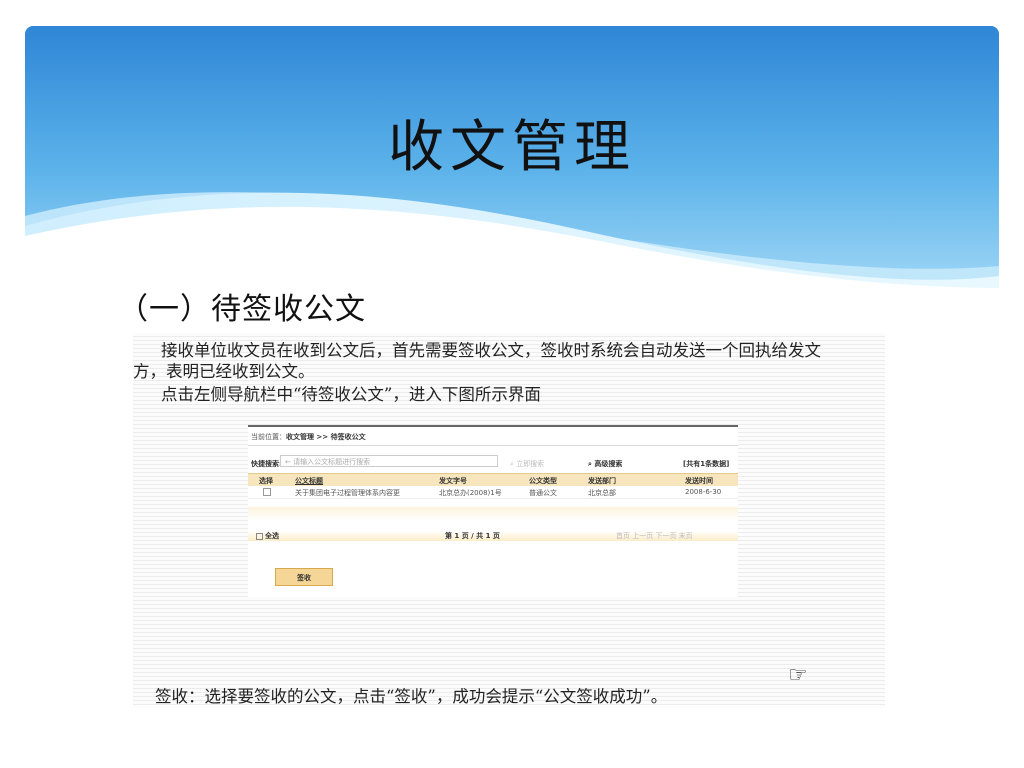 The height and width of the screenshot is (768, 1024). I want to click on breadcrumb: 当前位置：收文管理 >> 待签收公文, so click(308, 437).